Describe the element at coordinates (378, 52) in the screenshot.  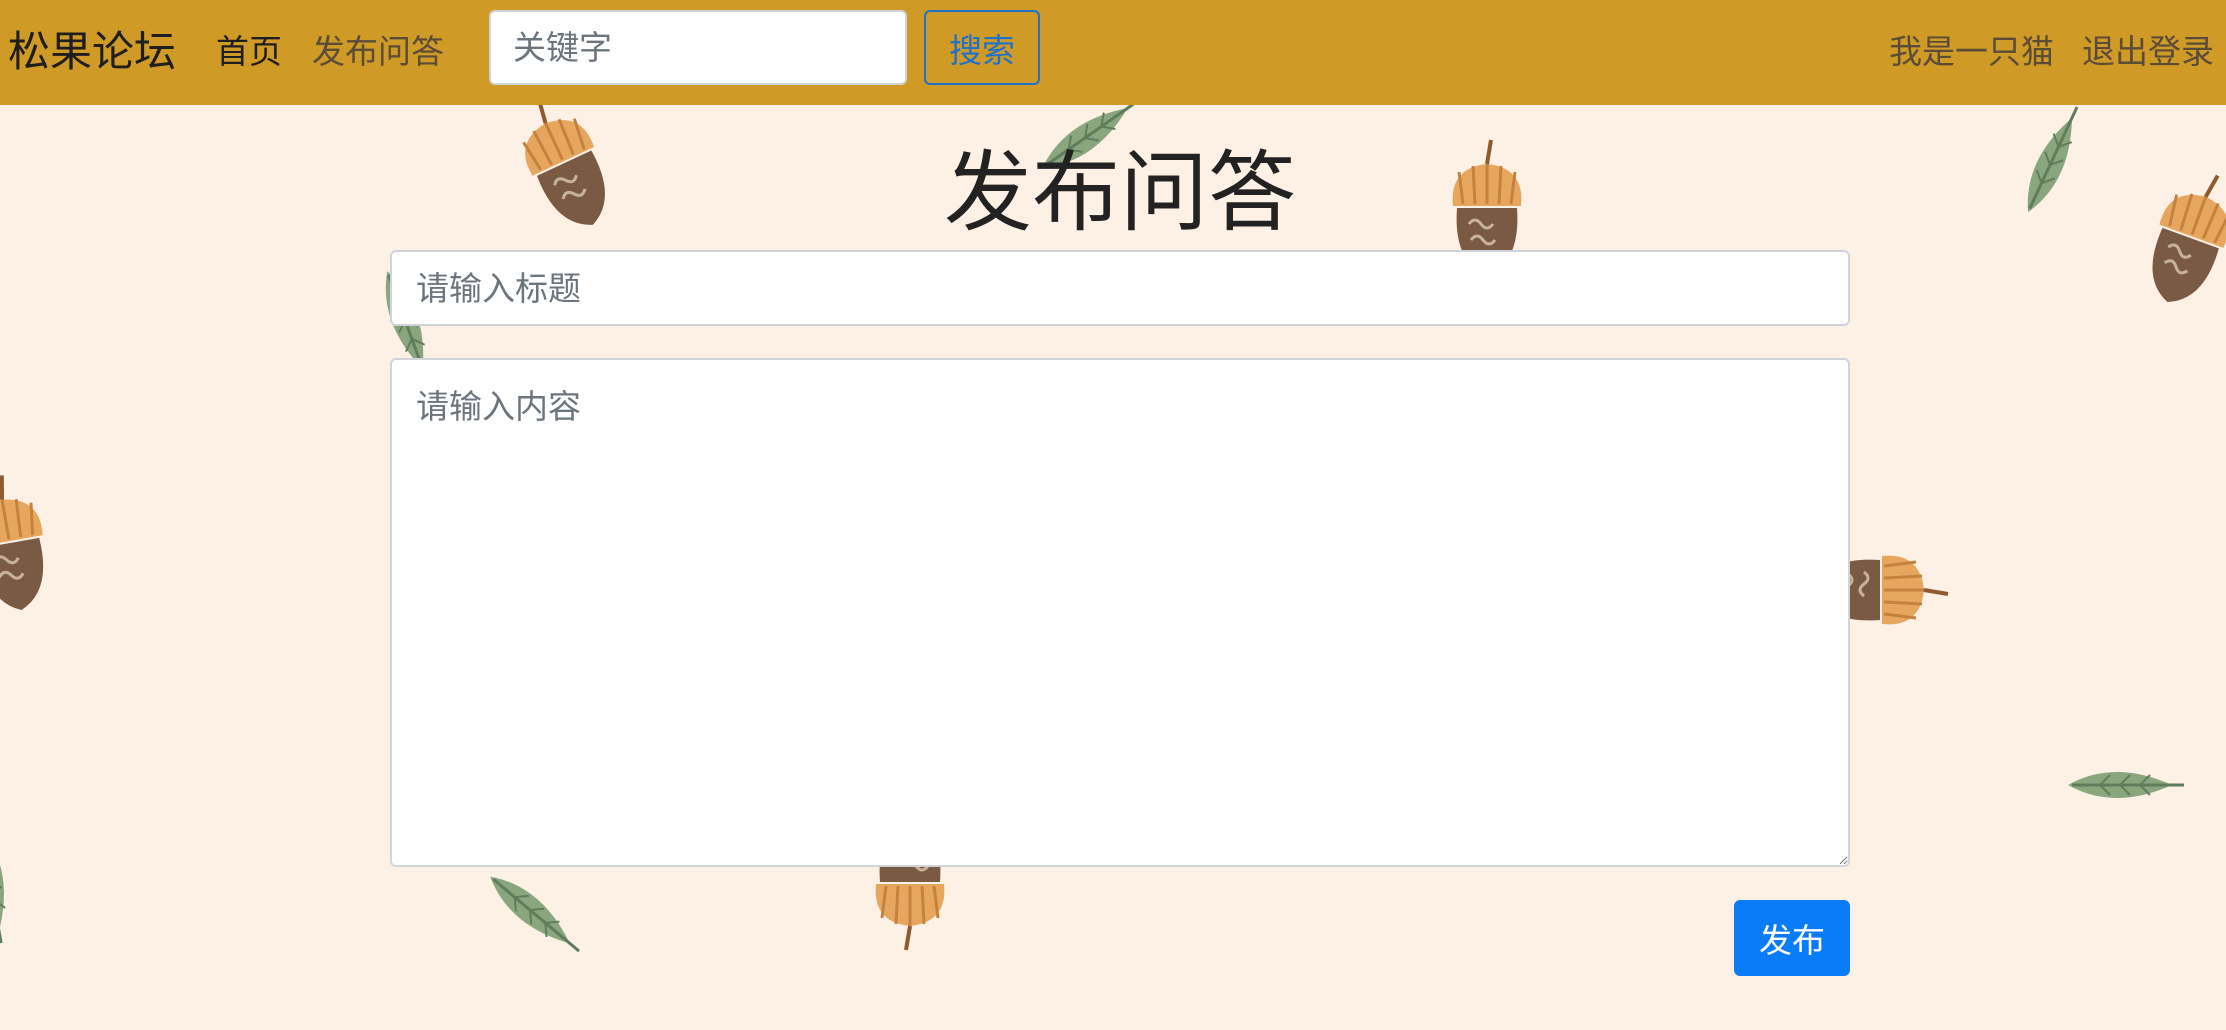
I see `nav-post-question-link: 发布问答` at that location.